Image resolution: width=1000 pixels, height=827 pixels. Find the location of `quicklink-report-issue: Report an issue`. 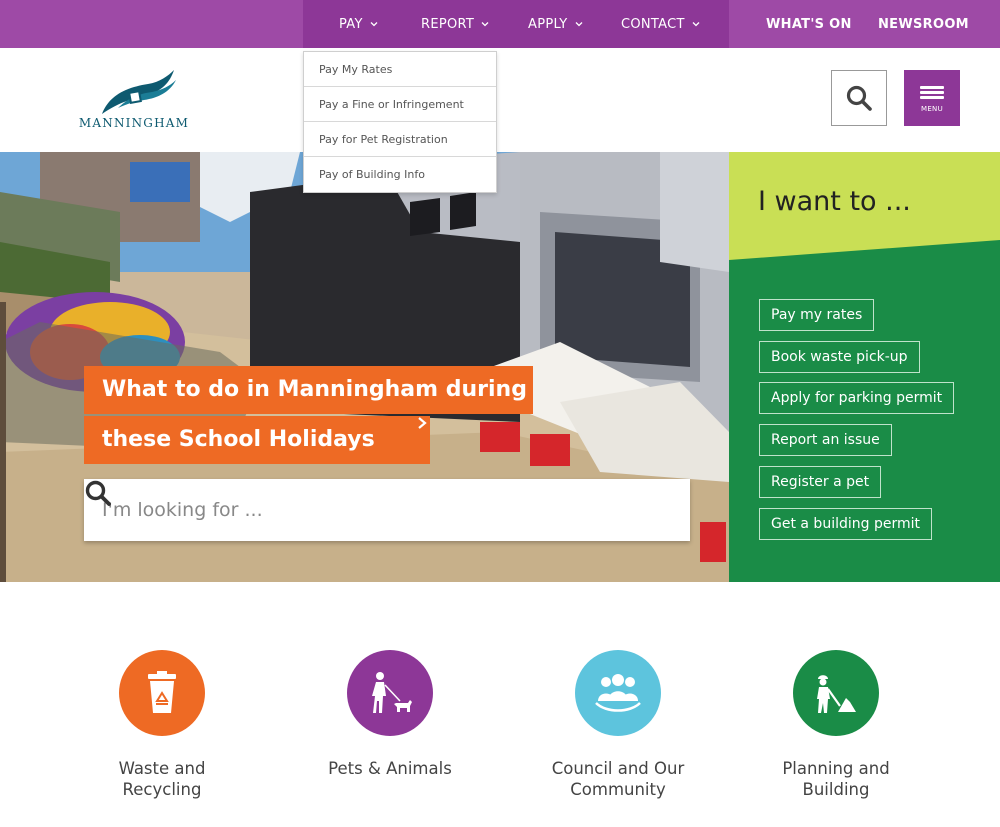

quicklink-report-issue: Report an issue is located at coordinates (825, 440).